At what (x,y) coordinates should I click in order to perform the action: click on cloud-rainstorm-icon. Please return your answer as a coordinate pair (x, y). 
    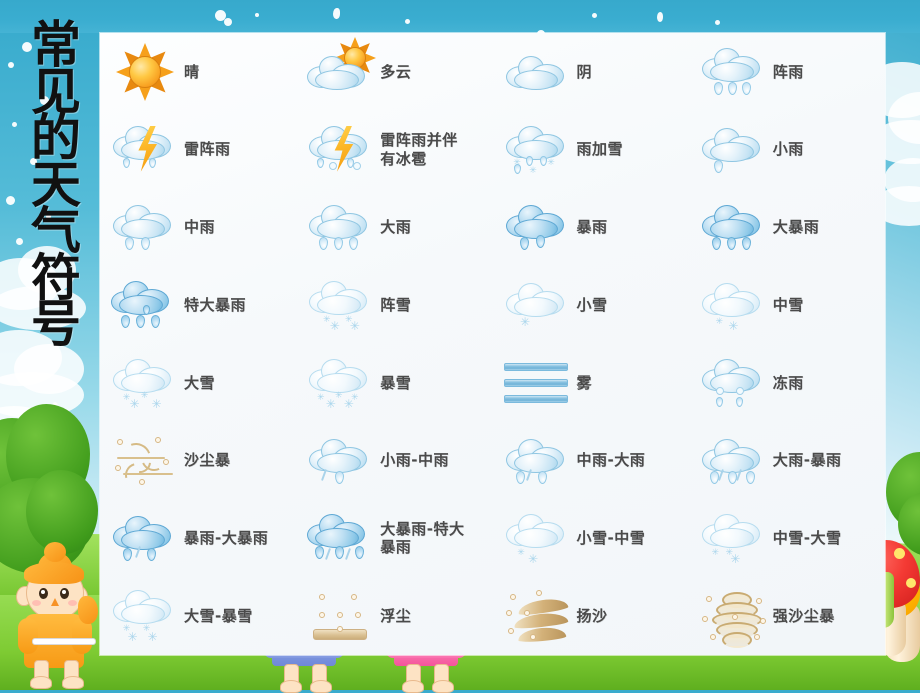
    Looking at the image, I should click on (539, 227).